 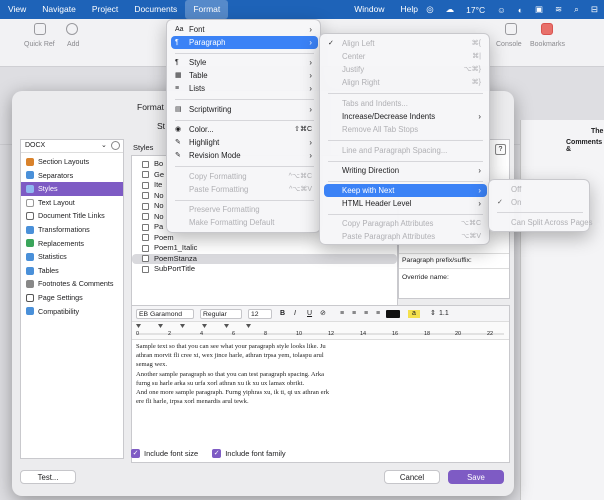 What do you see at coordinates (178, 109) in the screenshot?
I see `scriptwriting-icon: ▤` at bounding box center [178, 109].